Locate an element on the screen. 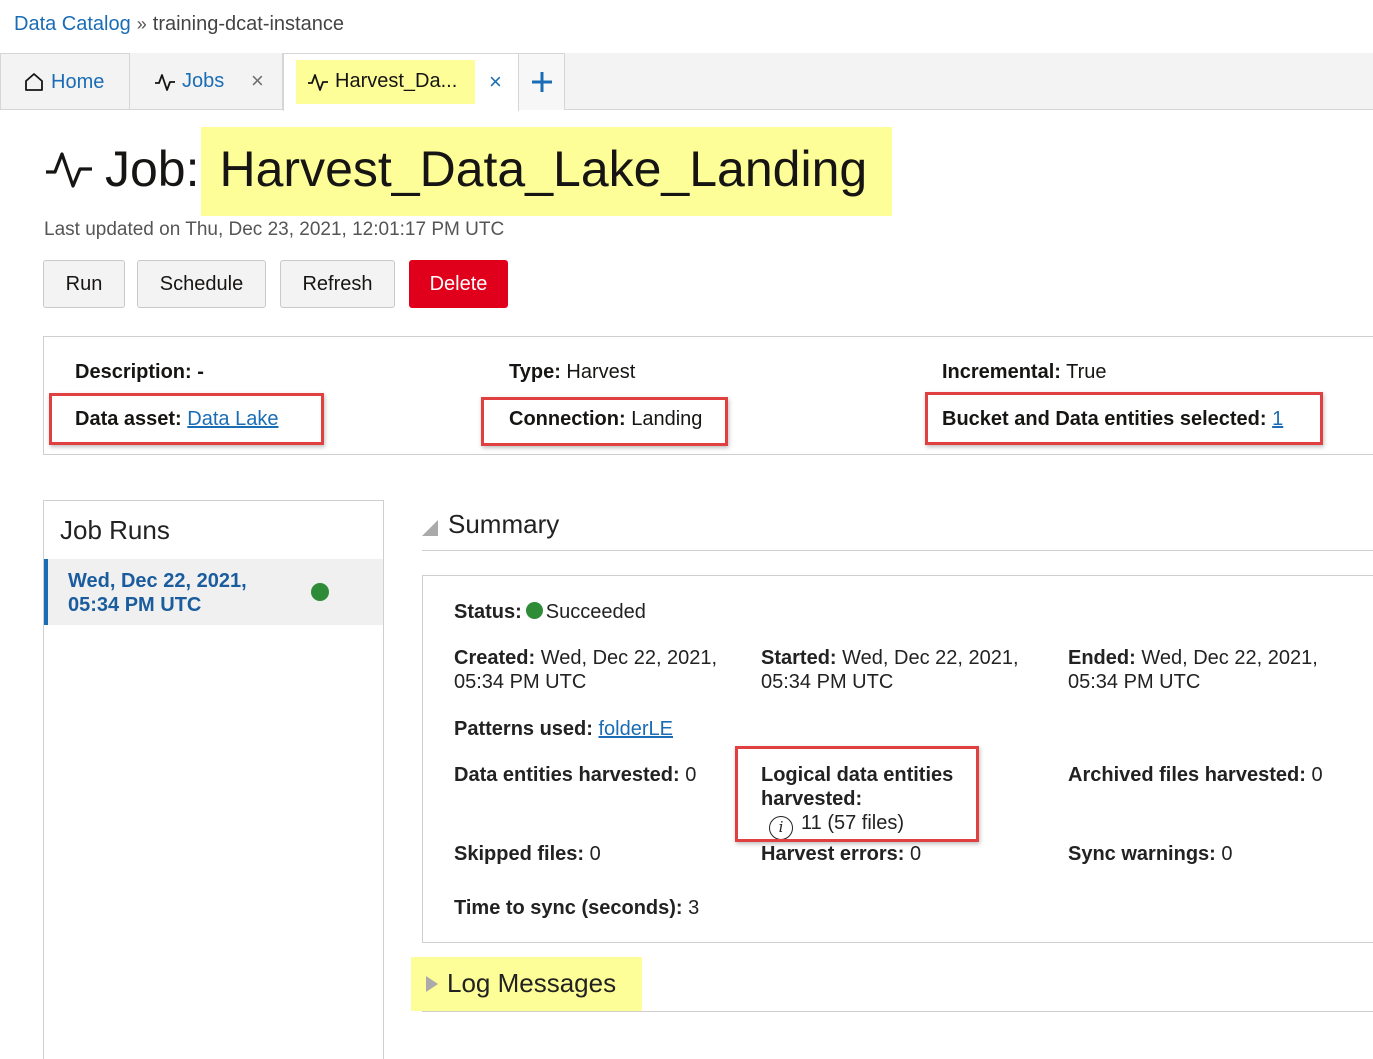  patterns-field: Patterns used: folderLE is located at coordinates (563, 729).